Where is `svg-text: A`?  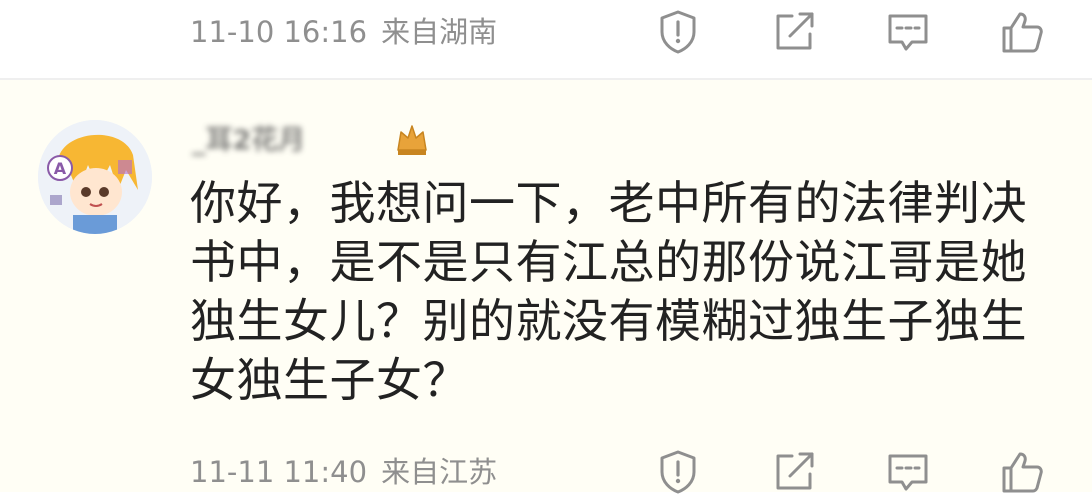
svg-text: A is located at coordinates (60, 168).